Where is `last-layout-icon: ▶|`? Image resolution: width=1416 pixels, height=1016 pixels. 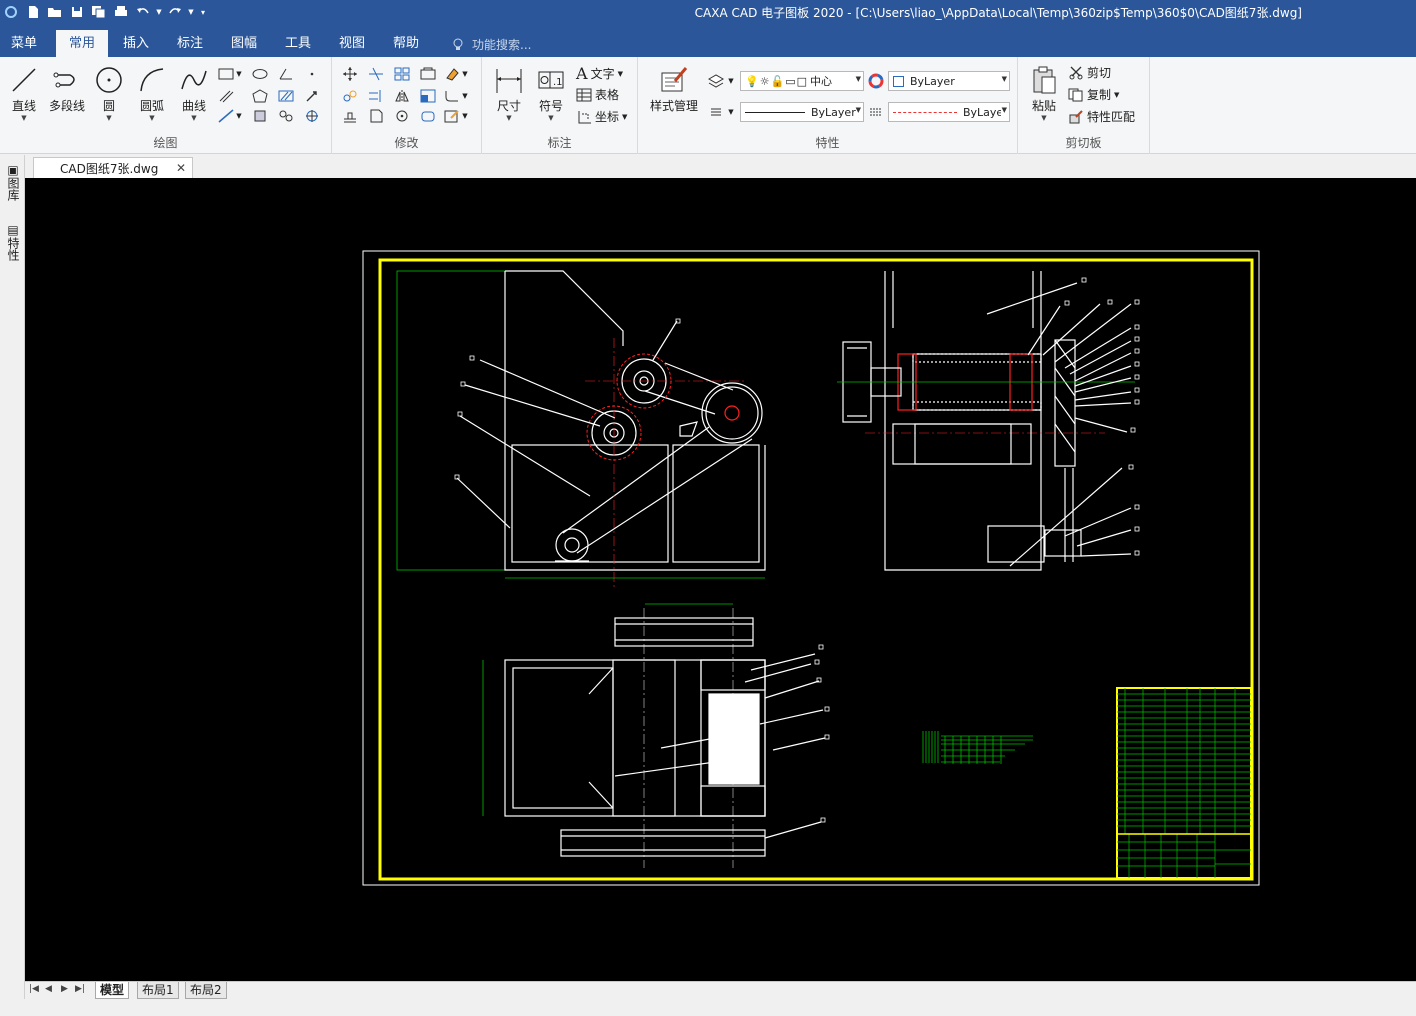
last-layout-icon: ▶| is located at coordinates (80, 989).